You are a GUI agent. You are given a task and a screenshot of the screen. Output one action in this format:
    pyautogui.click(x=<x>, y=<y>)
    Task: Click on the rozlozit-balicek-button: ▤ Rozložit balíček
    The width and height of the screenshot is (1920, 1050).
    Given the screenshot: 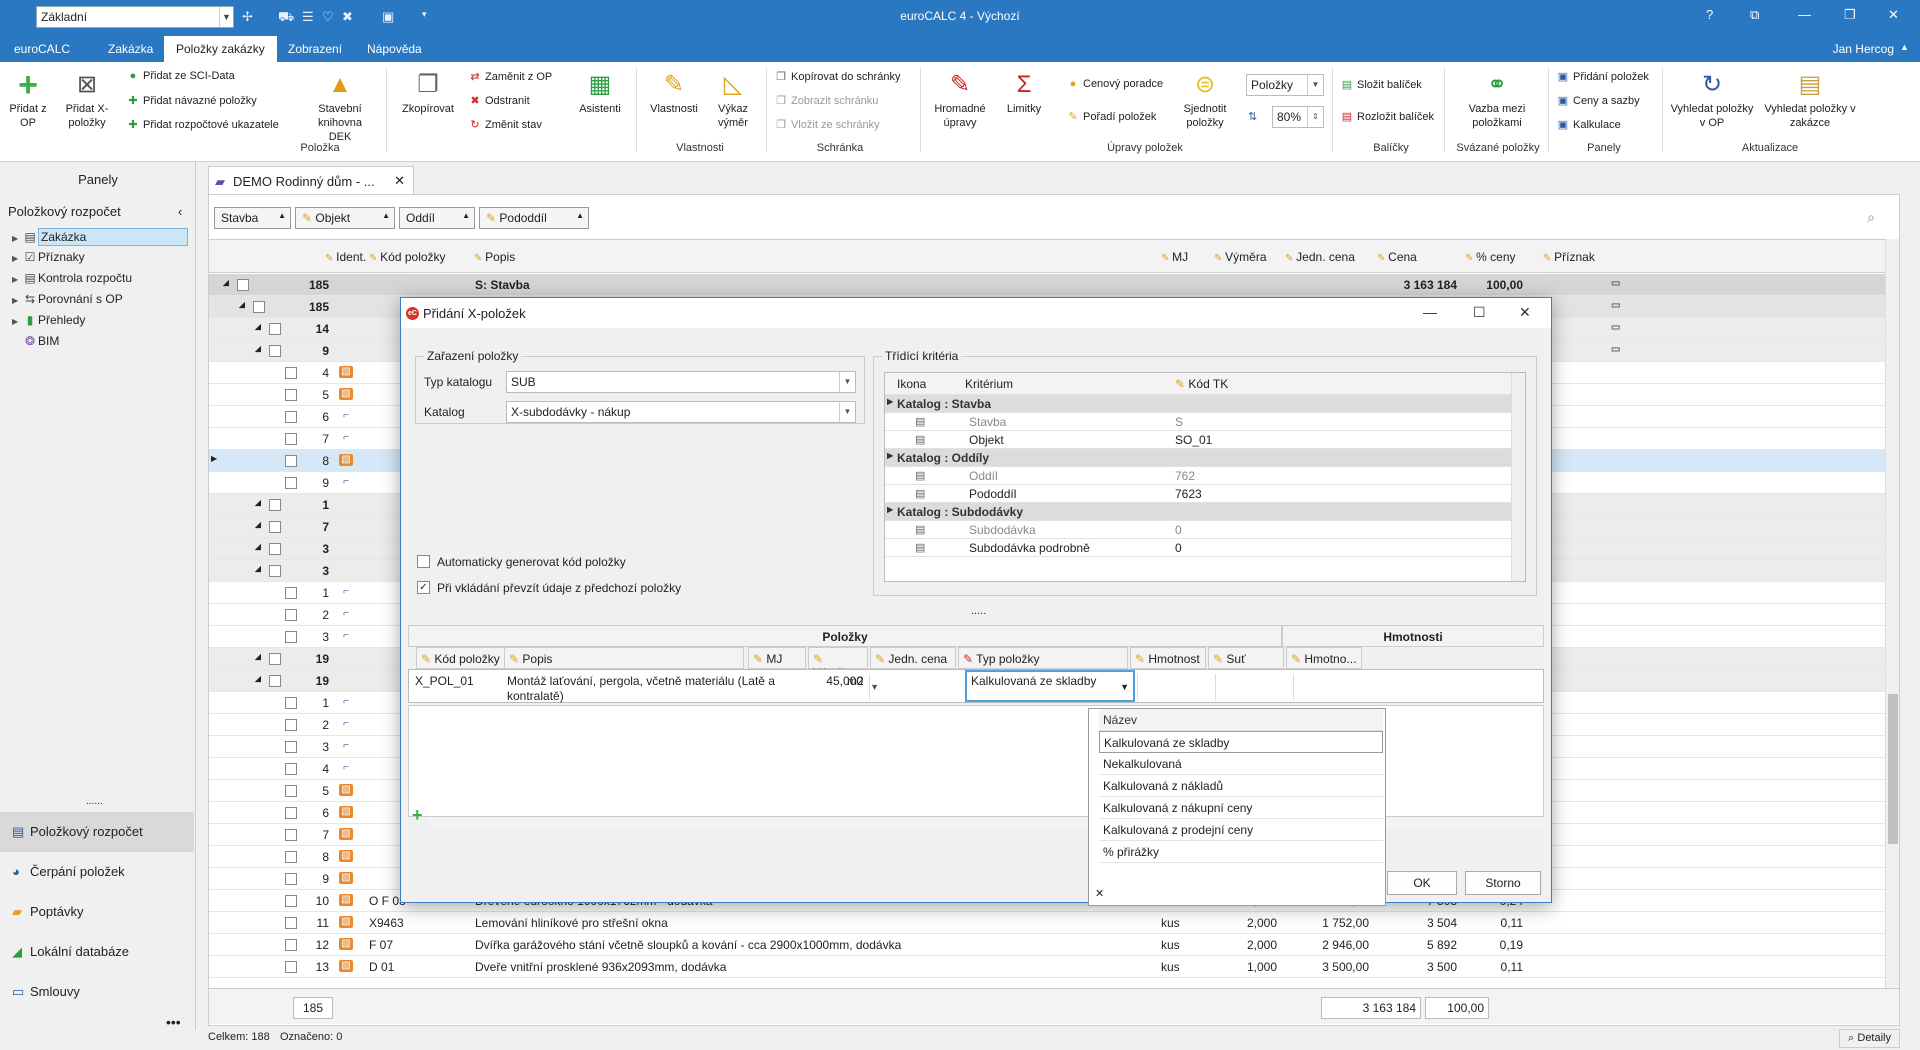 What is the action you would take?
    pyautogui.click(x=1387, y=116)
    